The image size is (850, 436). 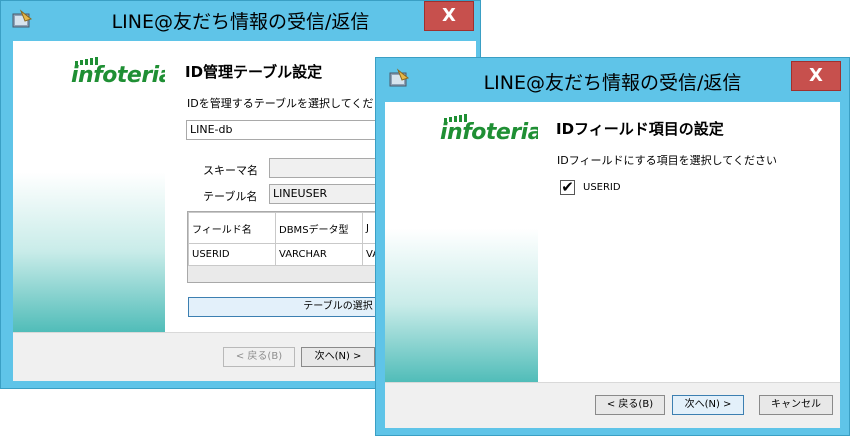 What do you see at coordinates (449, 16) in the screenshot?
I see `back-window-close-button: X` at bounding box center [449, 16].